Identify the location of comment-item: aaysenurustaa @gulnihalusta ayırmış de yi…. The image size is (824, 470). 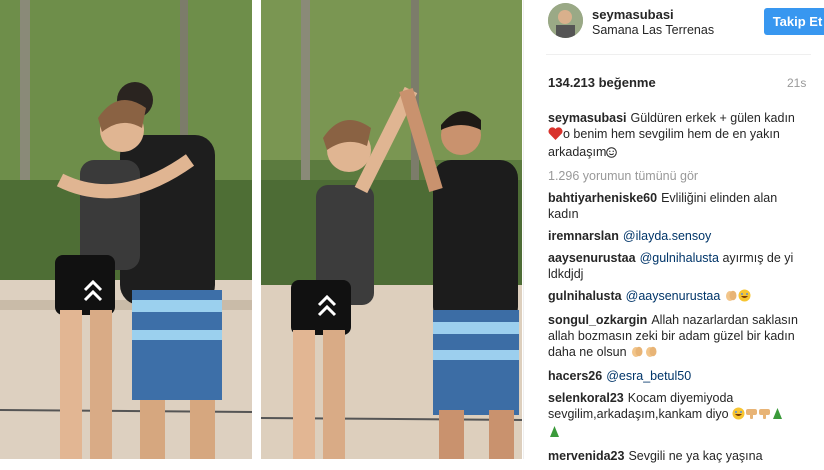
(679, 266).